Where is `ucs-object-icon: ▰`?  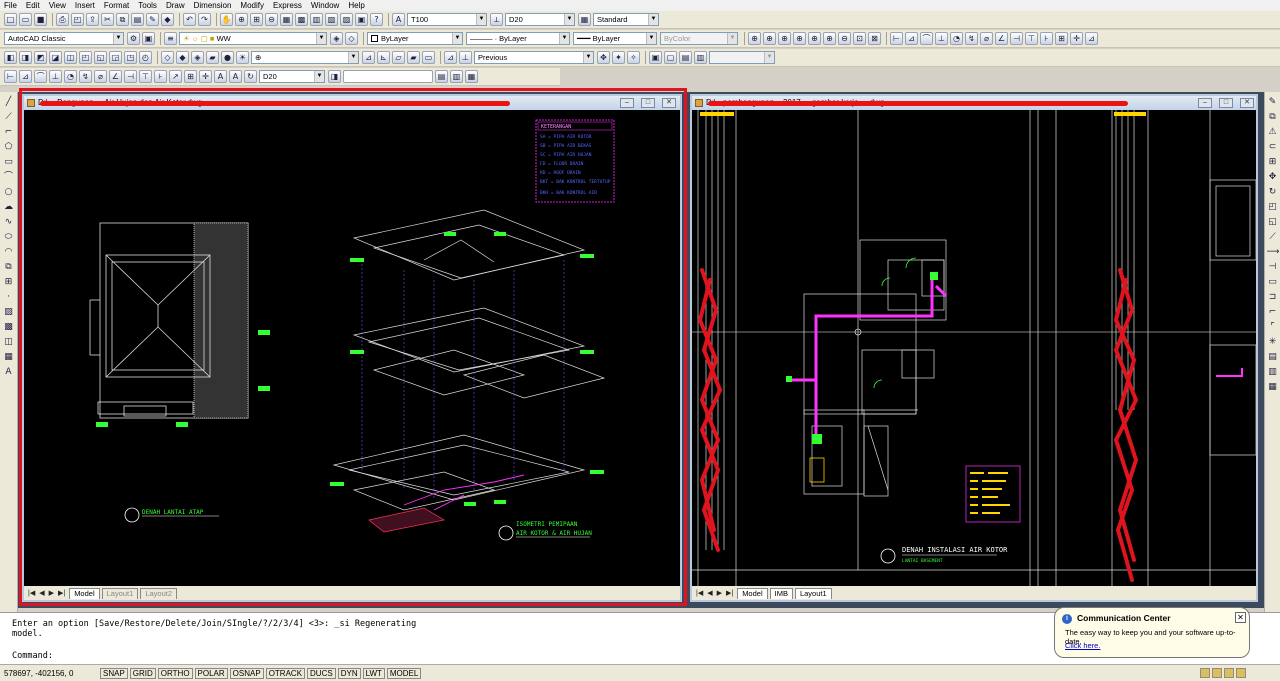 ucs-object-icon: ▰ is located at coordinates (413, 57).